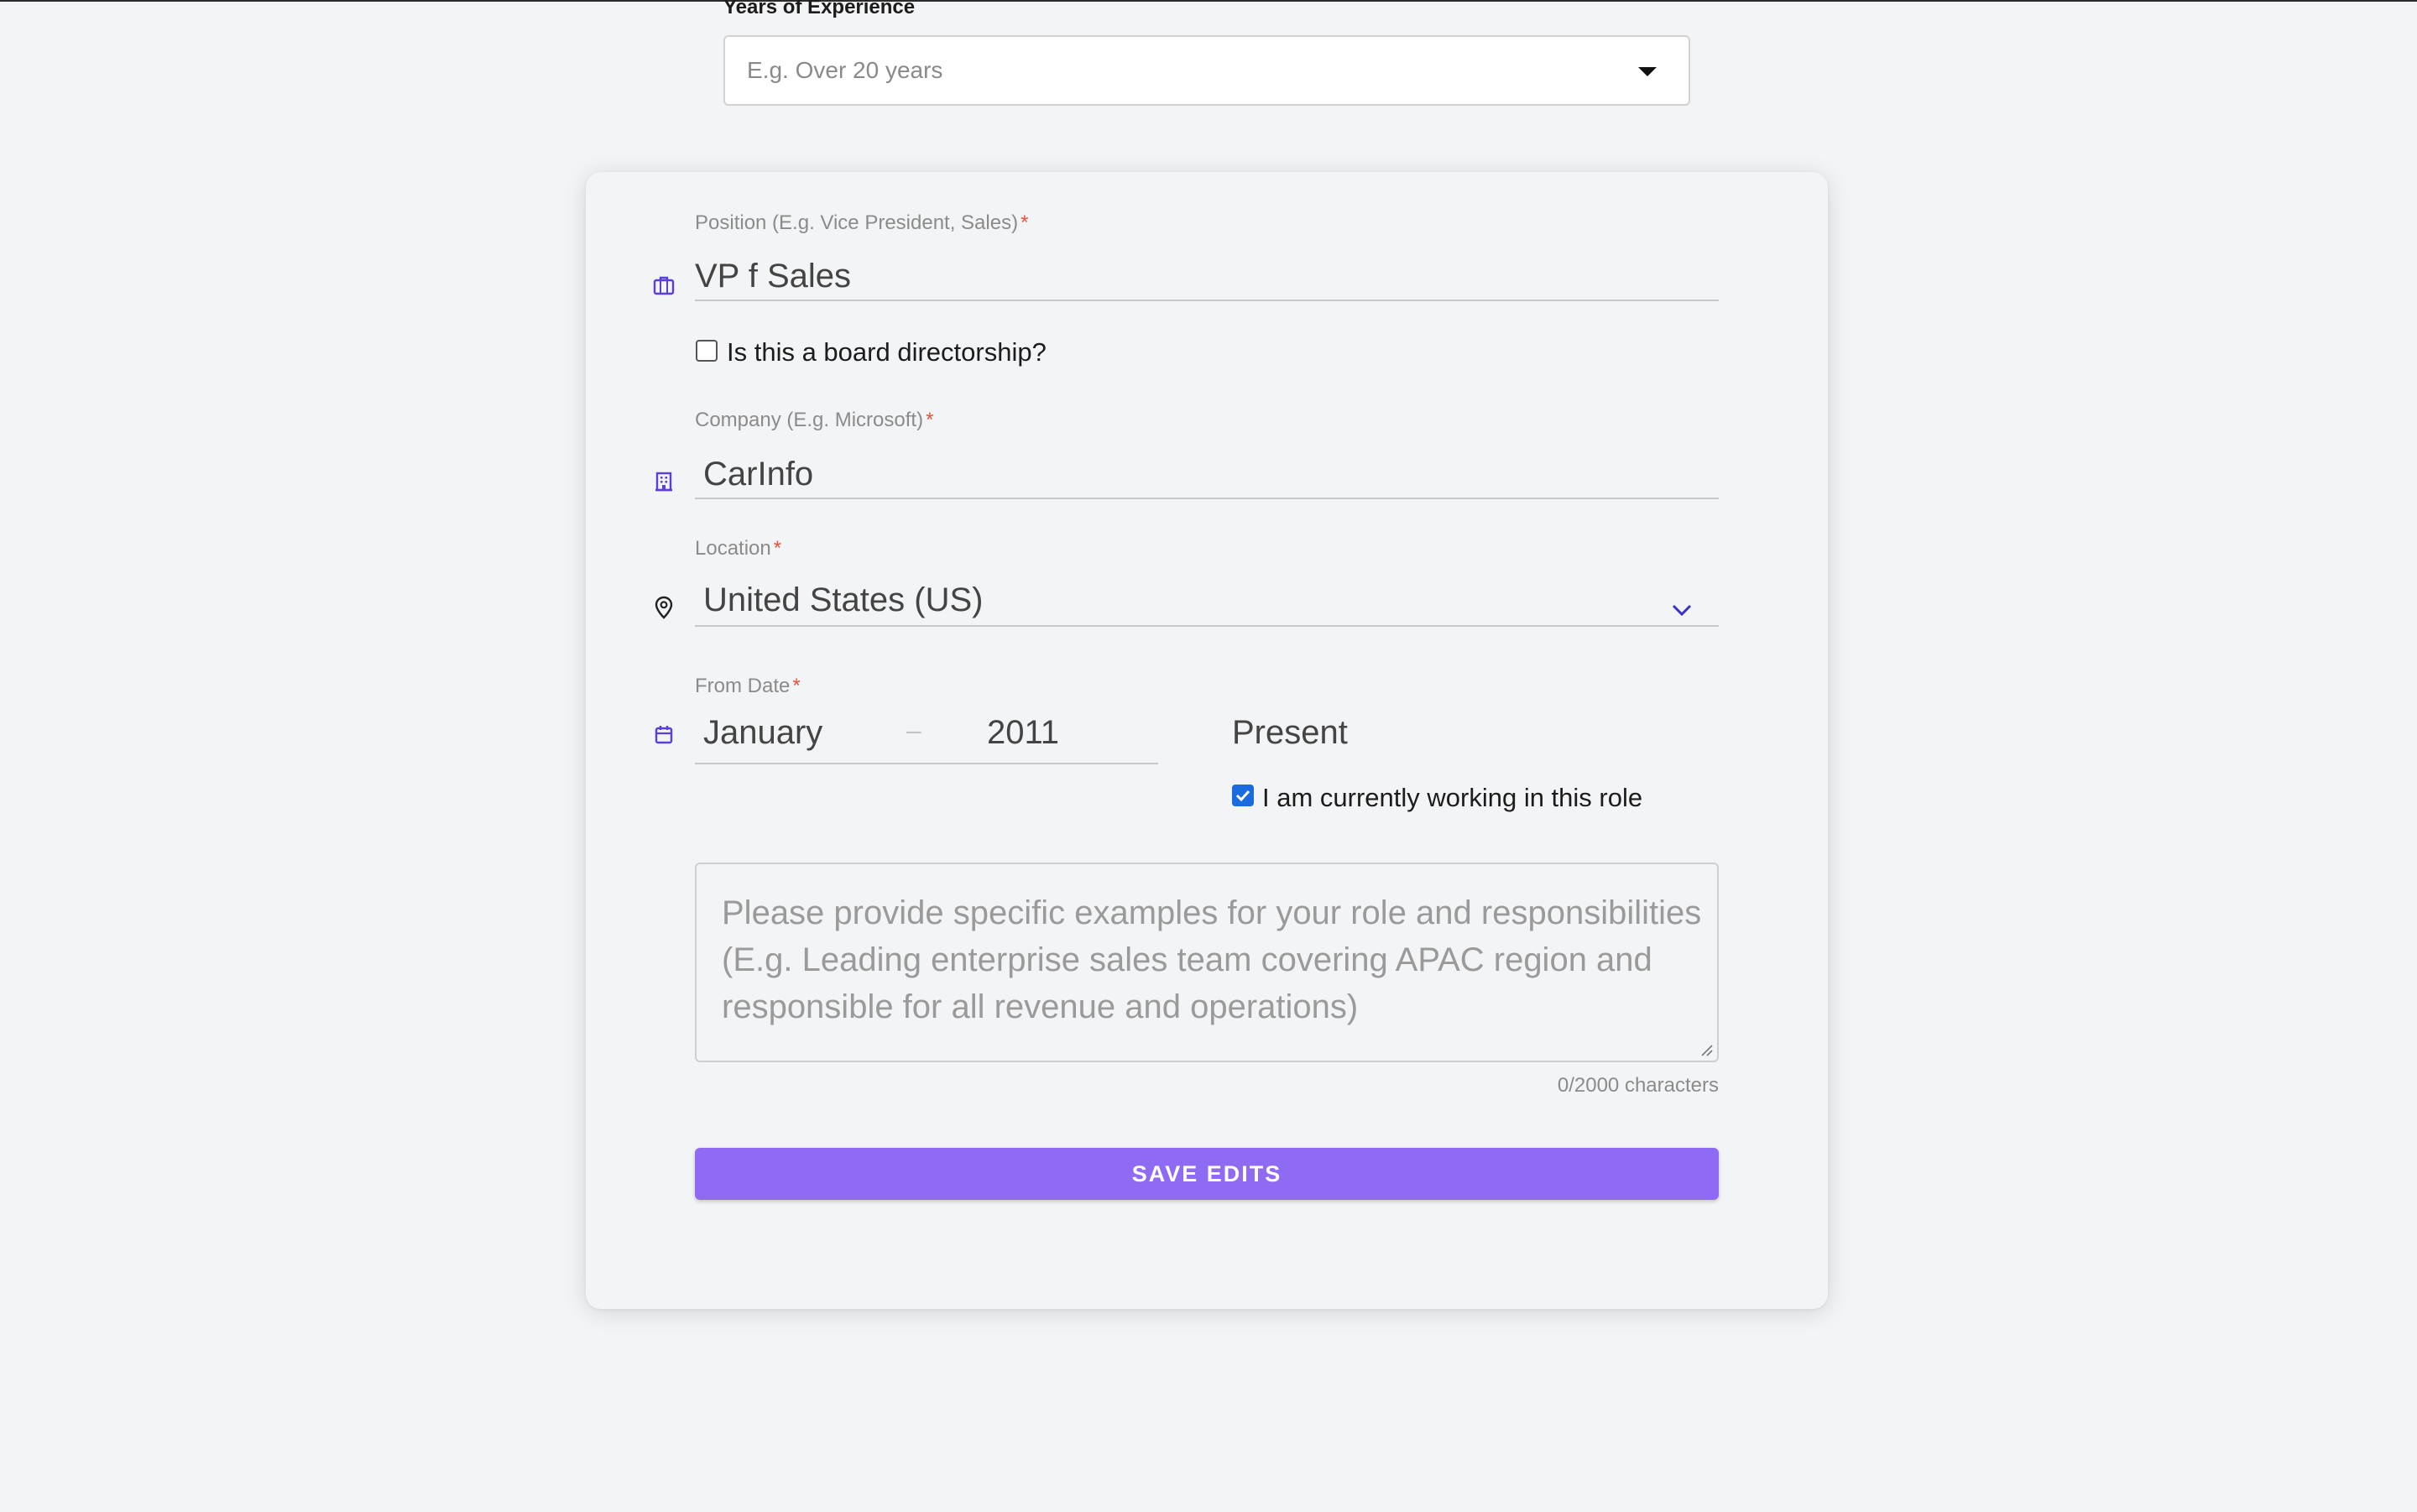 This screenshot has width=2417, height=1512. I want to click on building-icon, so click(663, 482).